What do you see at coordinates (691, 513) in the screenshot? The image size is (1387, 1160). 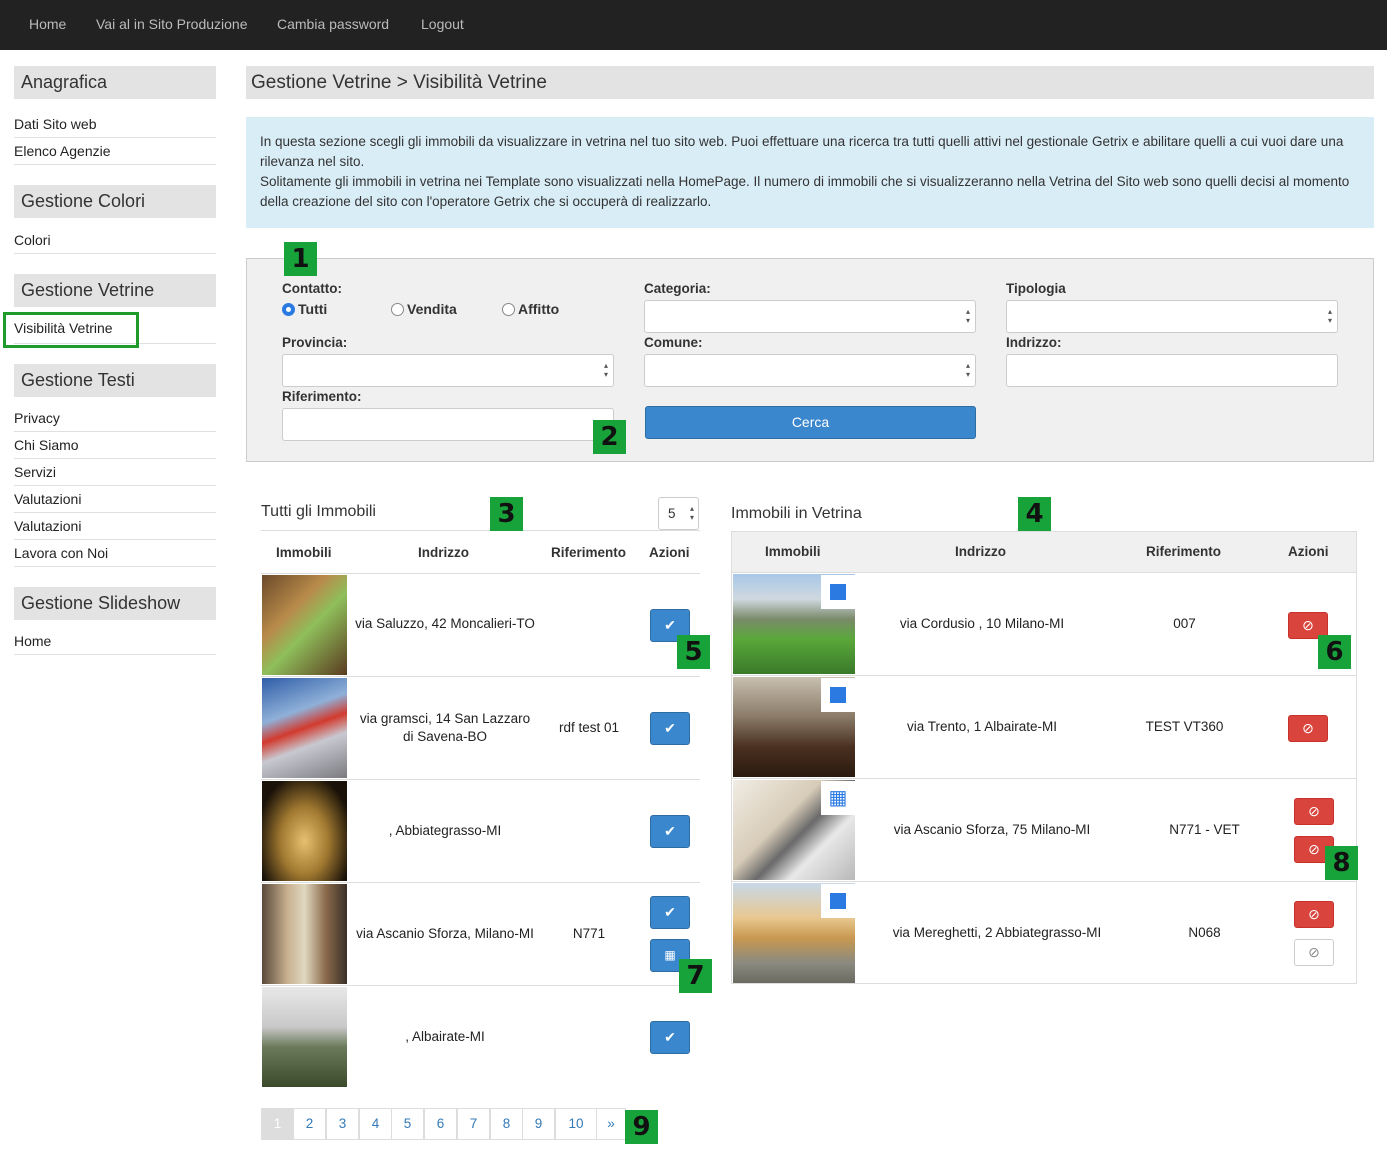 I see `select-arrows-icon: ▴ ▾` at bounding box center [691, 513].